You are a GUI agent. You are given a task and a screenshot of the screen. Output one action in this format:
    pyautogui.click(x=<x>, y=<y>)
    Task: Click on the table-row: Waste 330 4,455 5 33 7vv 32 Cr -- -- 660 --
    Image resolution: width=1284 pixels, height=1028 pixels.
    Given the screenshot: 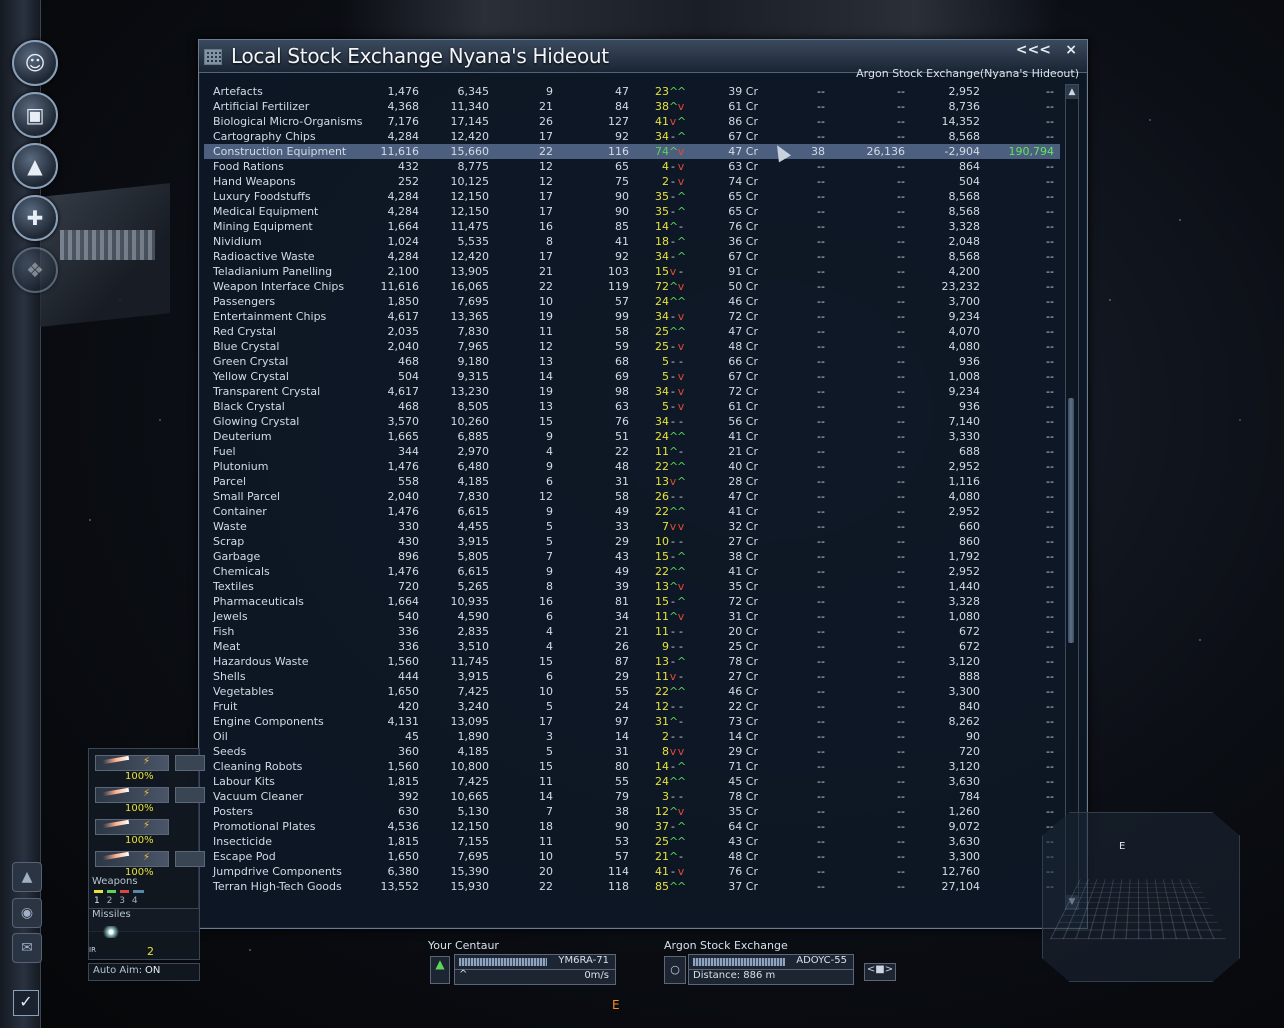 What is the action you would take?
    pyautogui.click(x=632, y=526)
    